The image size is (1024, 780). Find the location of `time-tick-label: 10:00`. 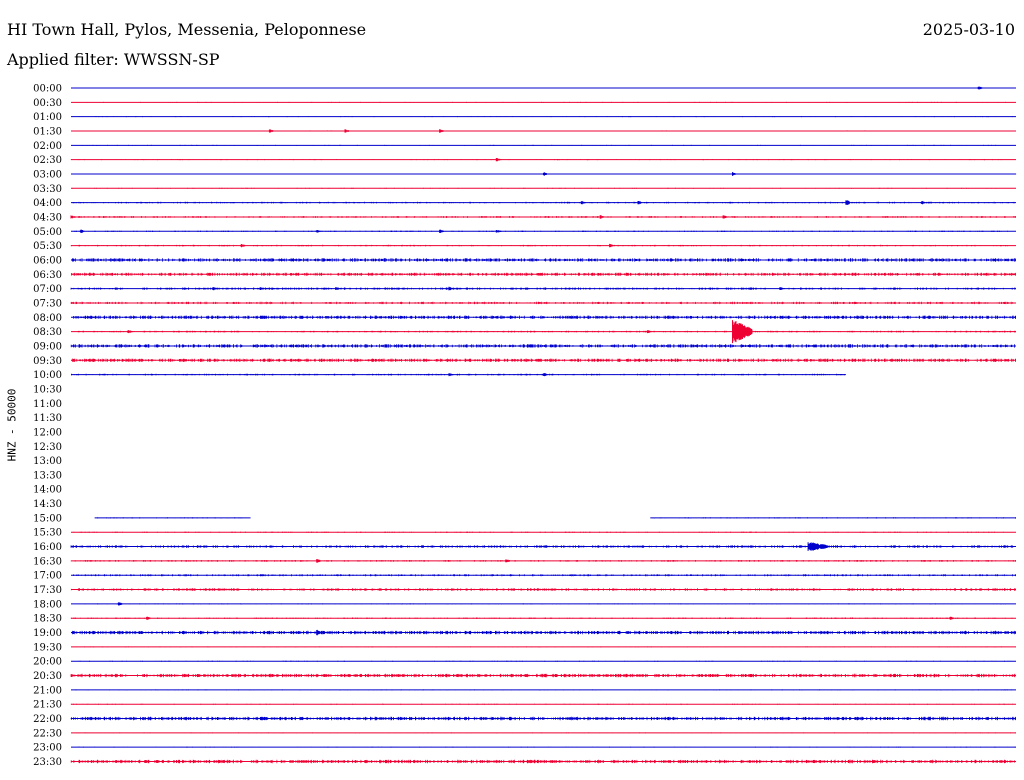

time-tick-label: 10:00 is located at coordinates (47, 375).